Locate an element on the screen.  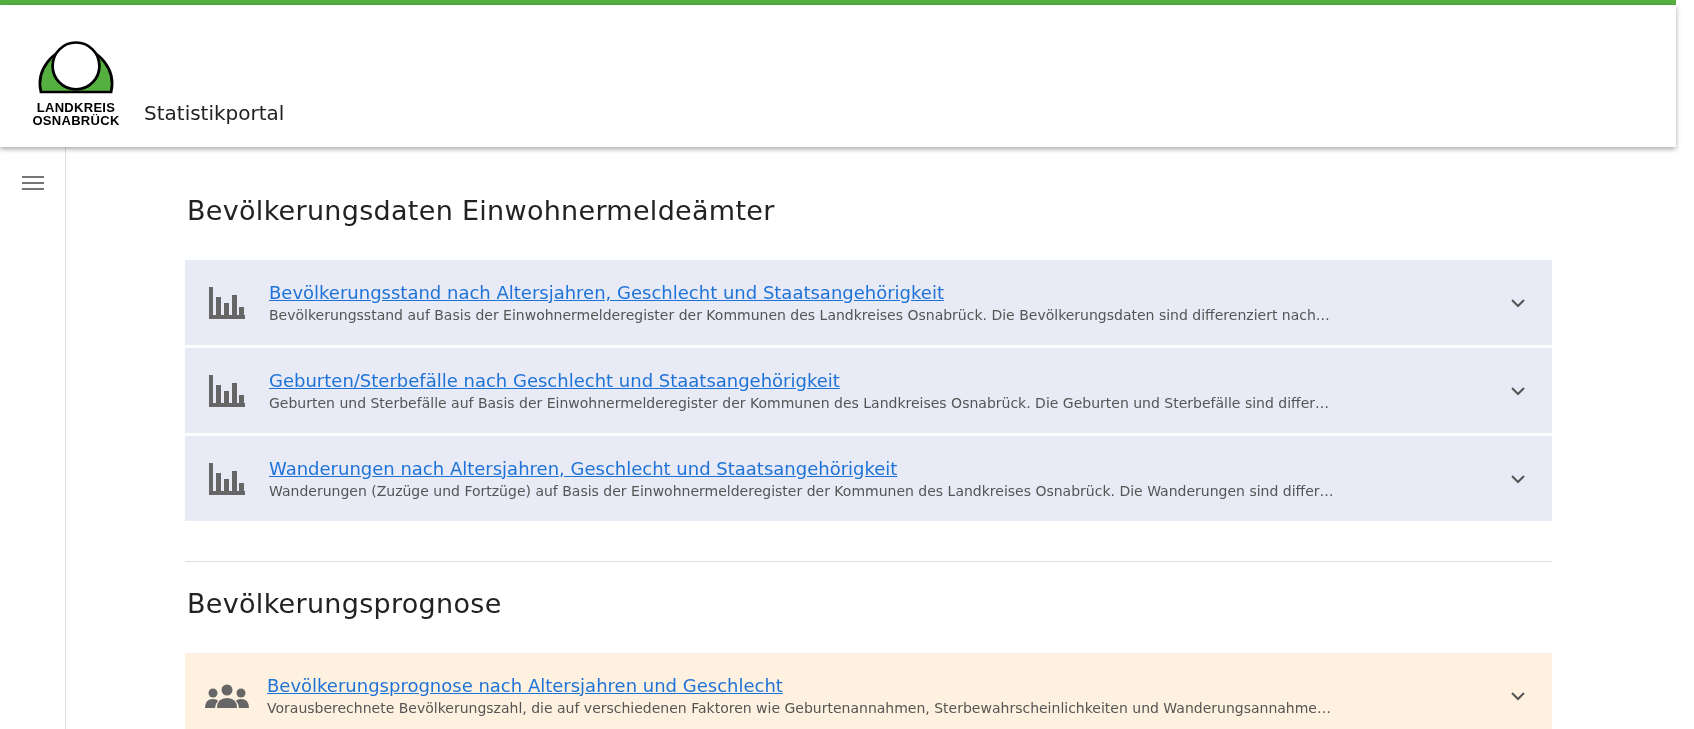
logo-text: OSNABRÜCK is located at coordinates (76, 120).